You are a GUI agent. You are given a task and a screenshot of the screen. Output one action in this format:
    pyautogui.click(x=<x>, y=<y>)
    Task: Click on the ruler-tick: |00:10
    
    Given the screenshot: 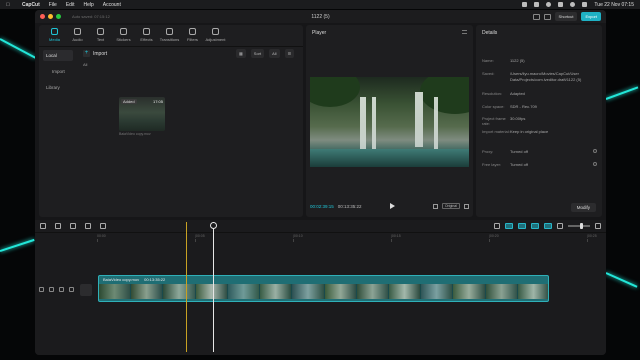 What is the action you would take?
    pyautogui.click(x=298, y=238)
    